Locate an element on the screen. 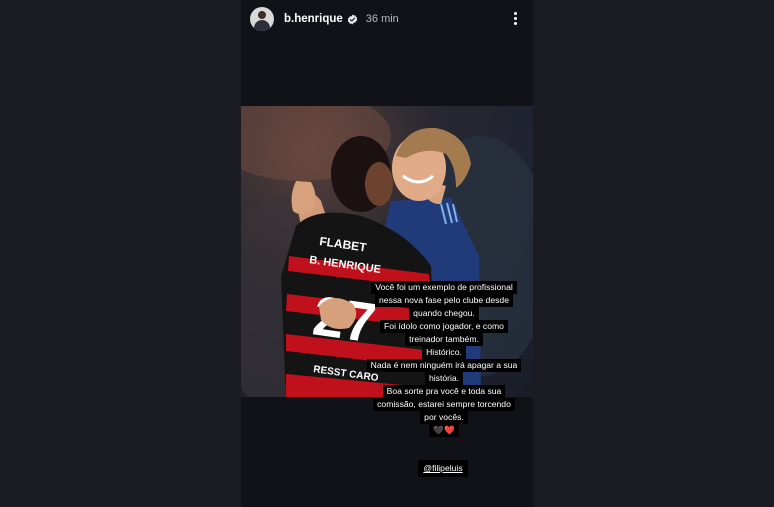 This screenshot has width=774, height=507. verified-badge-icon is located at coordinates (352, 19).